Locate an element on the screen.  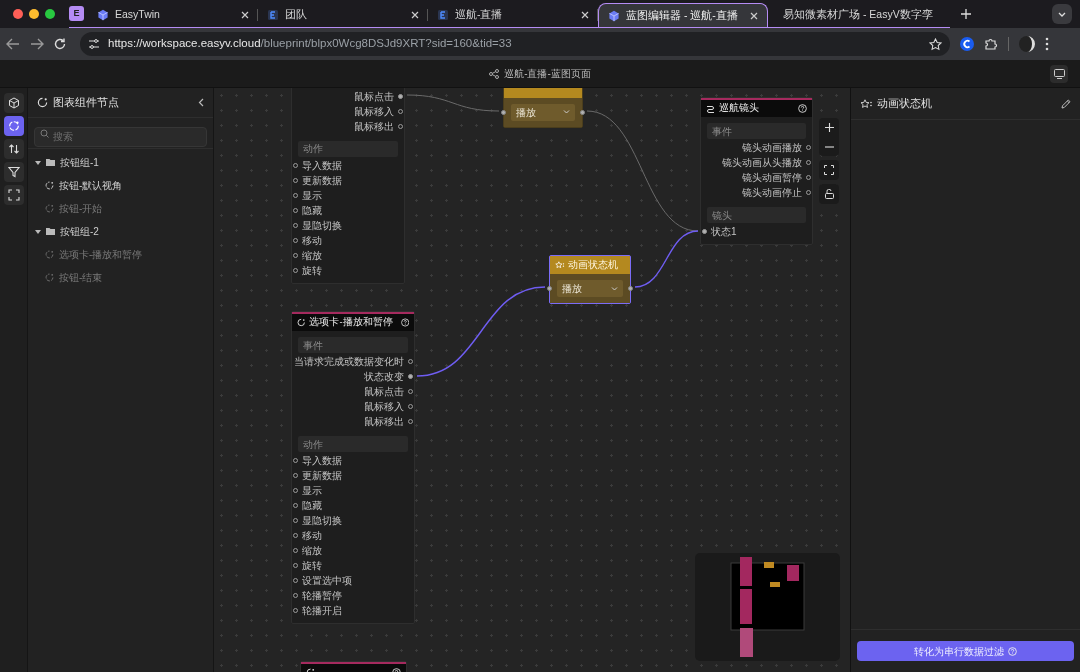
node-title: 巡航镜头 is located at coordinates (739, 108).